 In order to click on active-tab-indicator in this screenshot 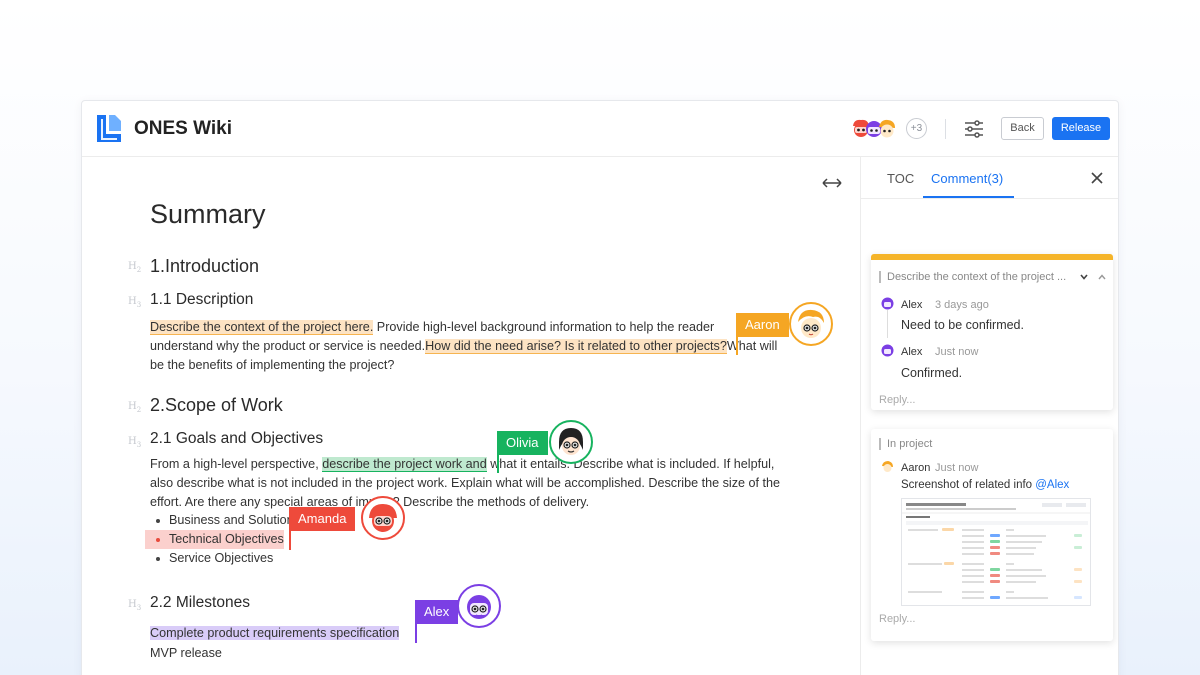, I will do `click(968, 197)`.